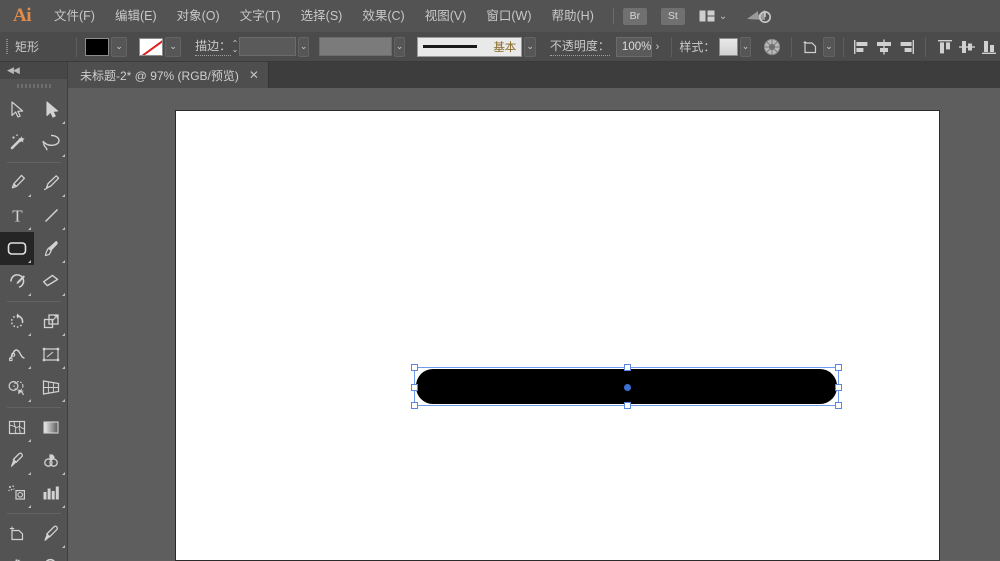 The image size is (1000, 561). What do you see at coordinates (906, 47) in the screenshot?
I see `align-right-button` at bounding box center [906, 47].